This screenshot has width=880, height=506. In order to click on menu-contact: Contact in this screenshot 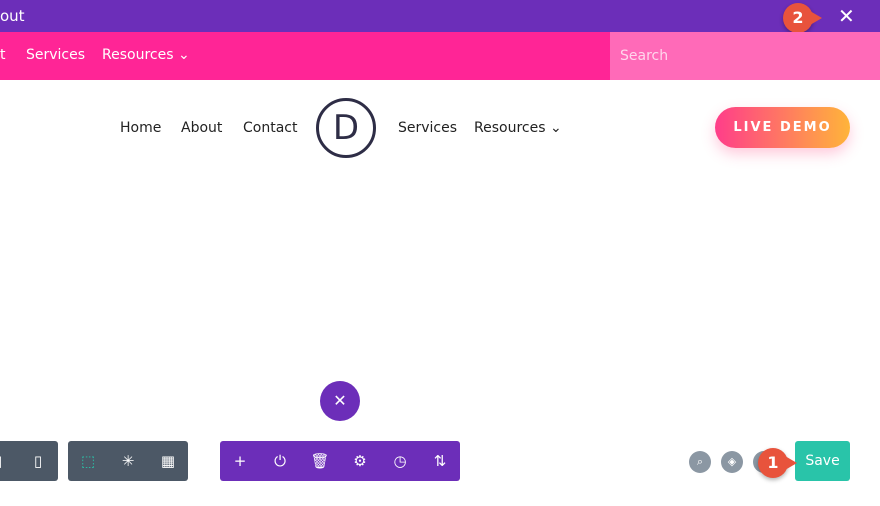, I will do `click(270, 128)`.